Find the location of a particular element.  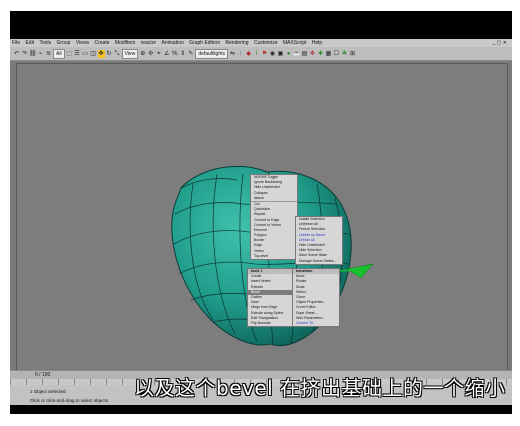

window-controls: _ ▢ ✕ is located at coordinates (500, 43).